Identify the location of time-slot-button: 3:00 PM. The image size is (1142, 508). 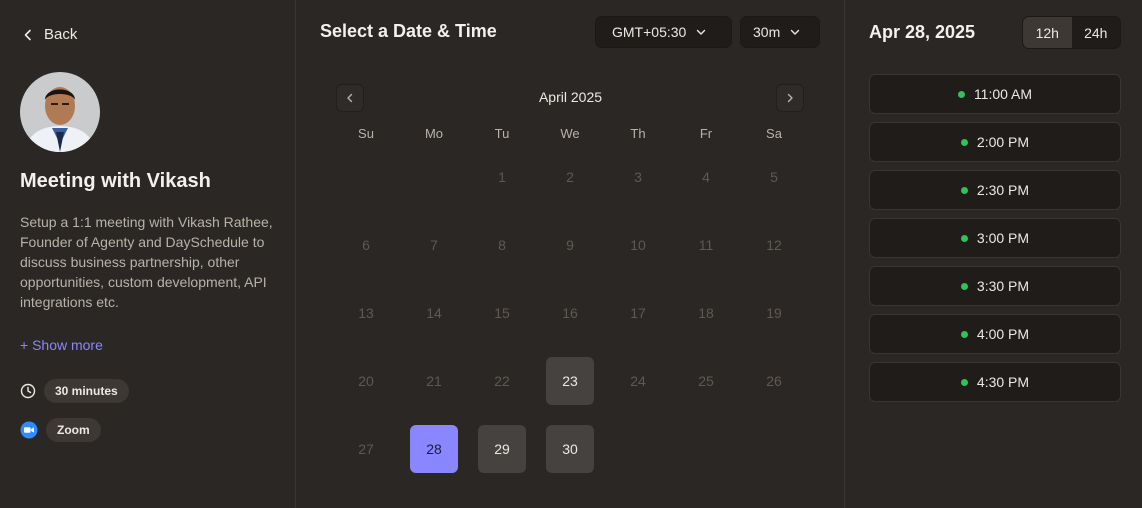
(995, 238).